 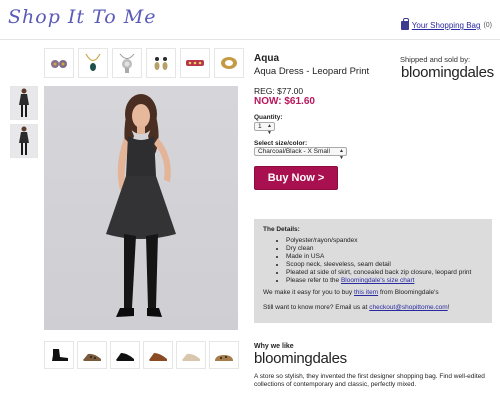 What do you see at coordinates (274, 346) in the screenshot?
I see `why-we-like-heading: Why we like` at bounding box center [274, 346].